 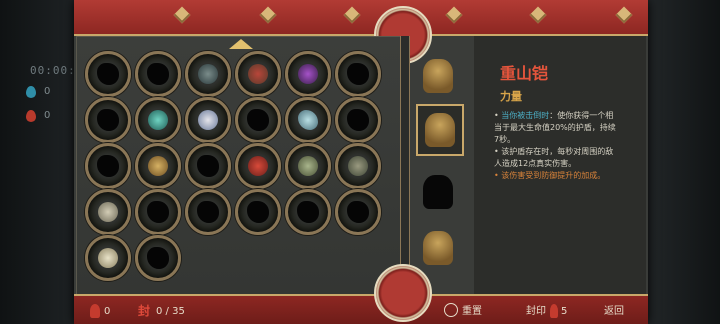 I want to click on relic-category: 力量, so click(x=511, y=96).